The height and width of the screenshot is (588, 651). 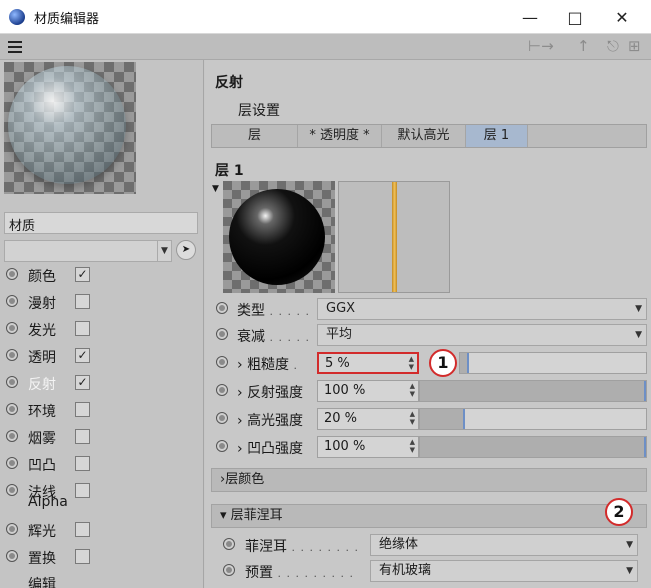 What do you see at coordinates (622, 17) in the screenshot?
I see `close-button: ✕` at bounding box center [622, 17].